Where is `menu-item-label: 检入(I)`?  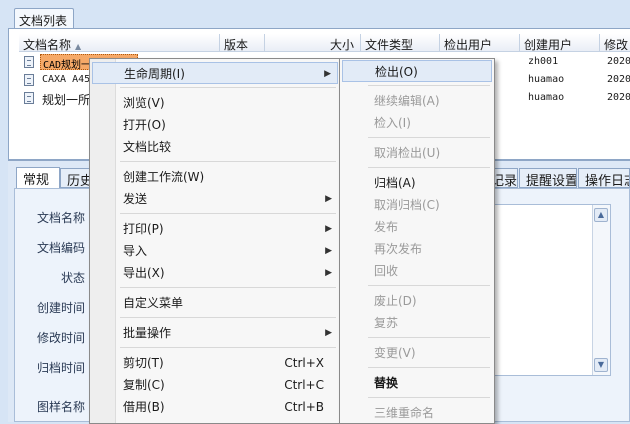 menu-item-label: 检入(I) is located at coordinates (392, 123).